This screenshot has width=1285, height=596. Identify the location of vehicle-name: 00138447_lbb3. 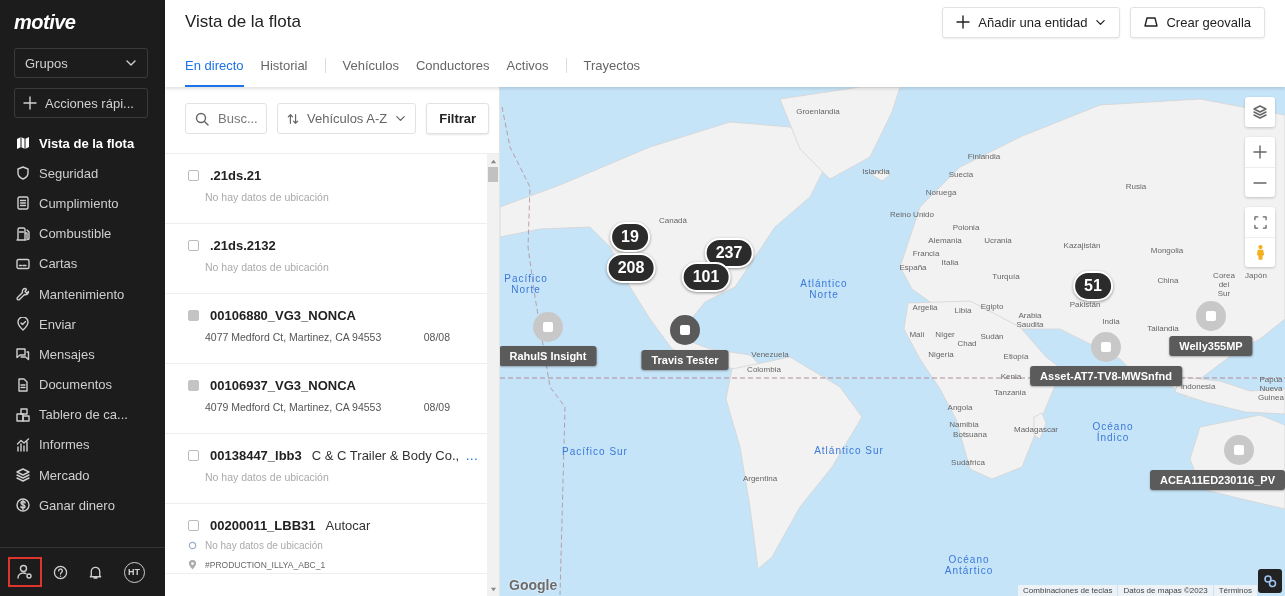
(256, 455).